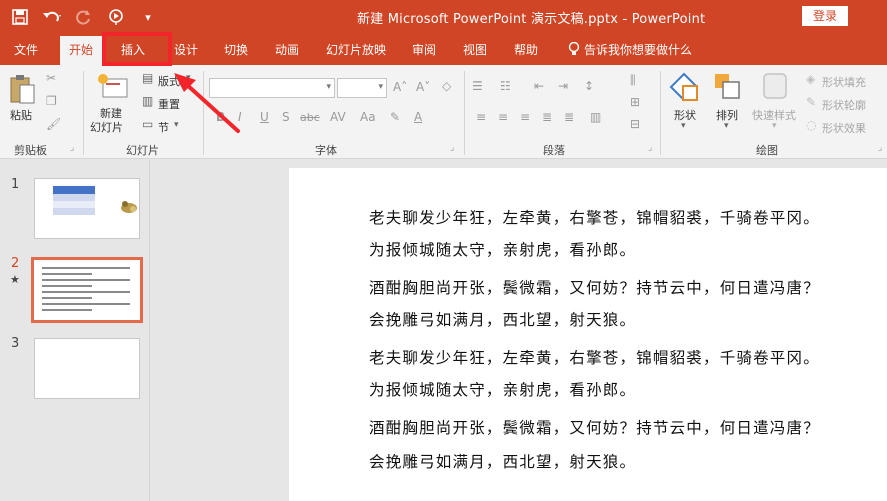  What do you see at coordinates (539, 86) in the screenshot?
I see `decrease-indent-icon: ⇤` at bounding box center [539, 86].